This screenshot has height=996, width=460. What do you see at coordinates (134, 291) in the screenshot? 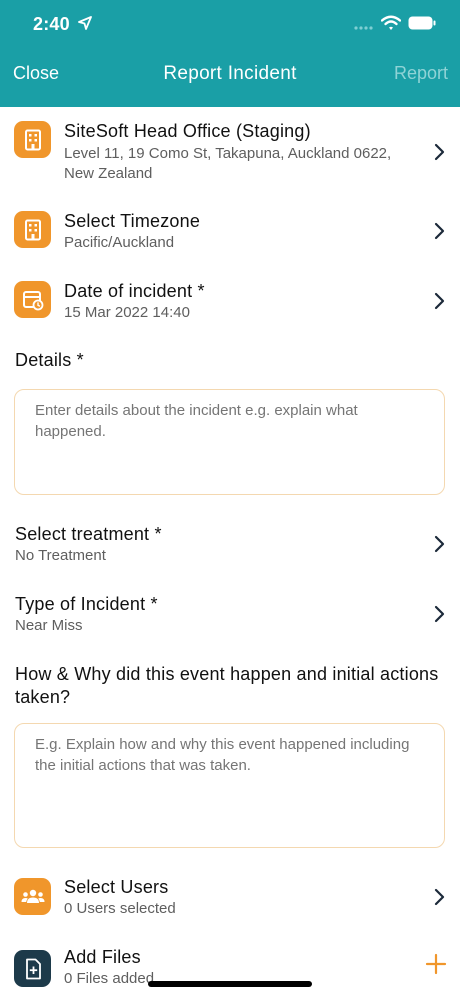
I see `date-title: Date of incident *` at bounding box center [134, 291].